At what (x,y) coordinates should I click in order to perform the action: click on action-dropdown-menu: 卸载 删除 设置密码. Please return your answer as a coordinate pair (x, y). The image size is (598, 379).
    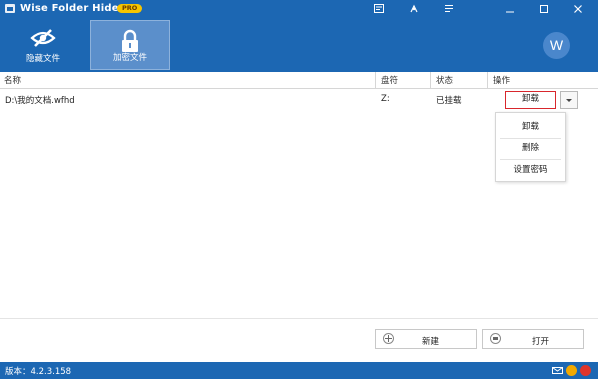
    Looking at the image, I should click on (530, 147).